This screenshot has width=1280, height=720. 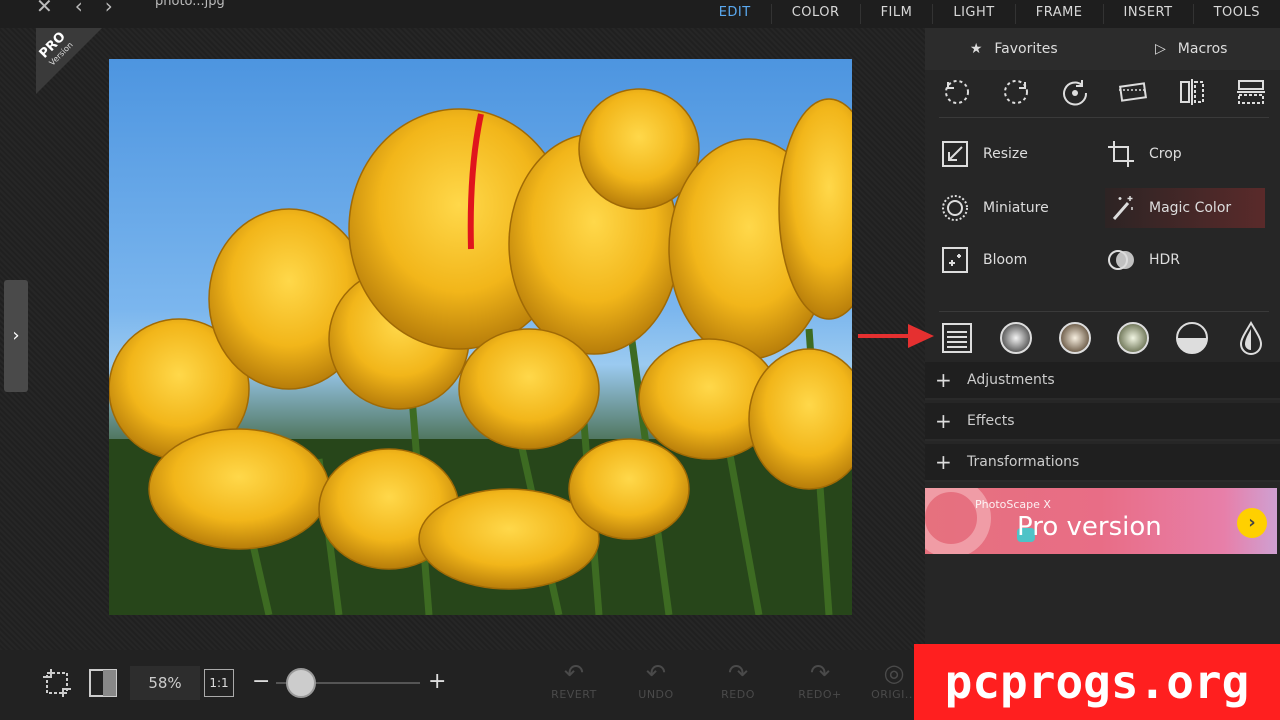 I want to click on half-circle-icon, so click(x=1192, y=338).